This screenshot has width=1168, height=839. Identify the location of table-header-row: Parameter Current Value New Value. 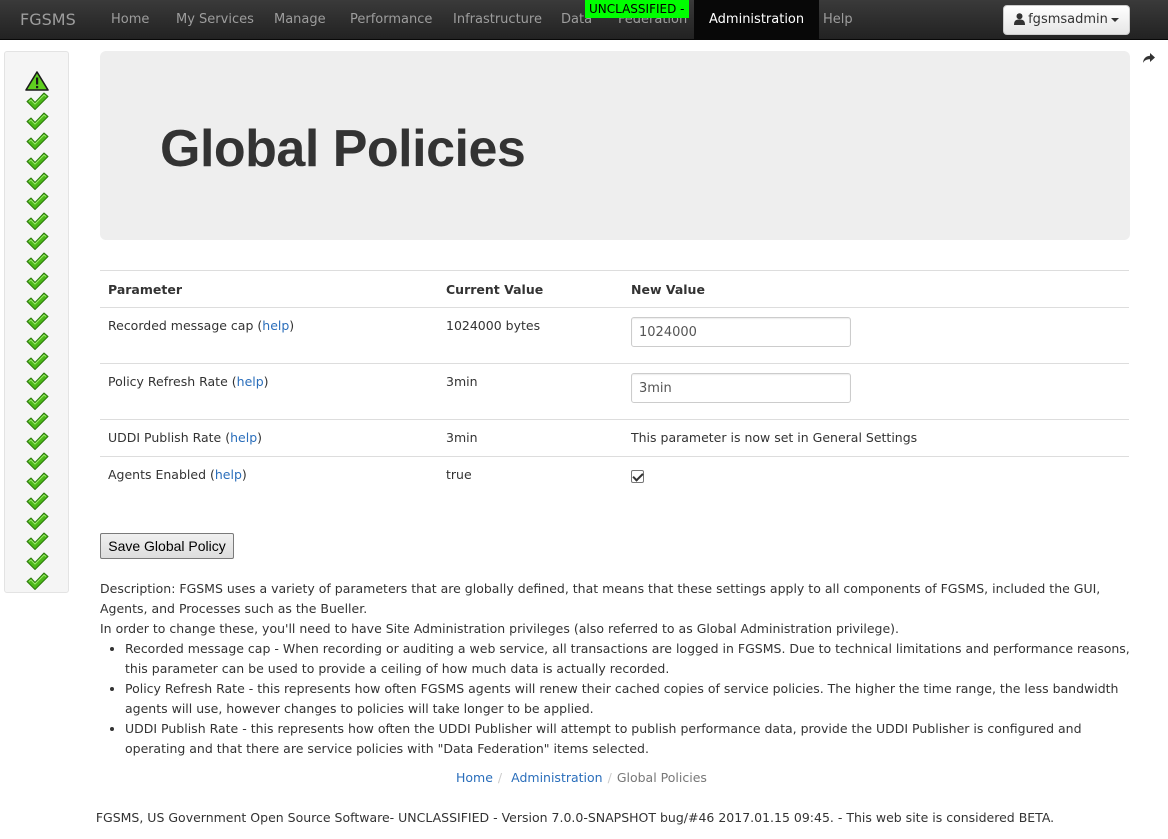
(614, 289).